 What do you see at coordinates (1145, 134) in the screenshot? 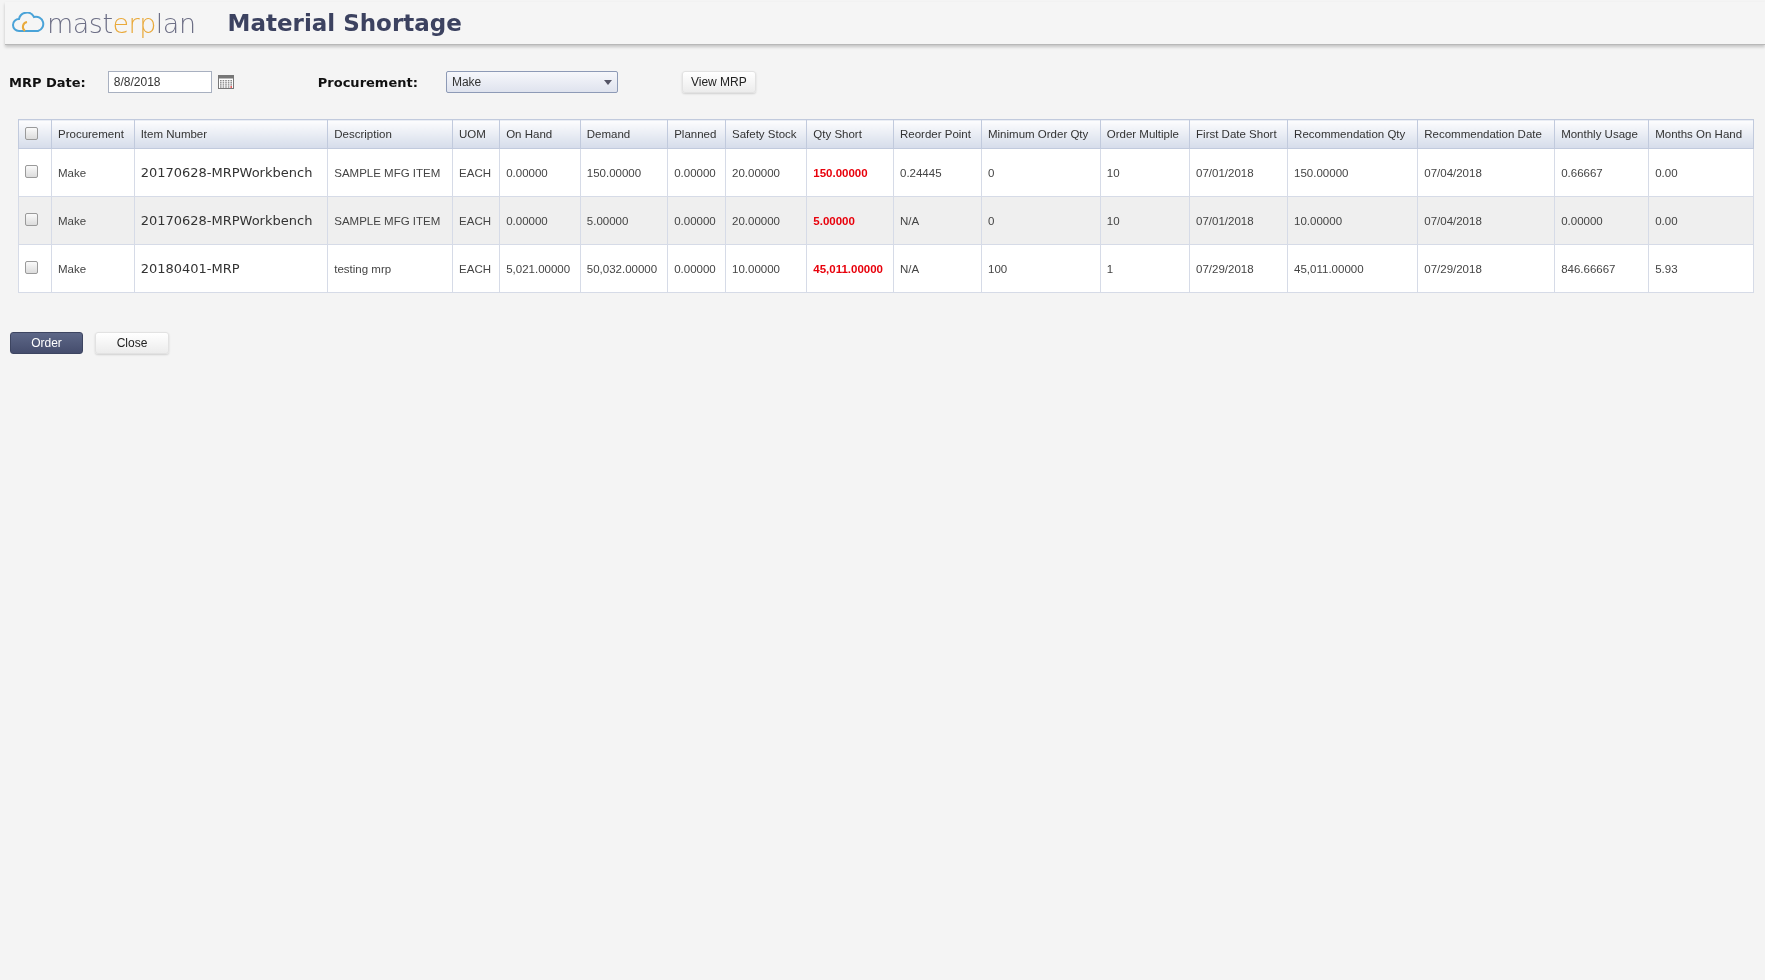
I see `column-header: Order Multiple` at bounding box center [1145, 134].